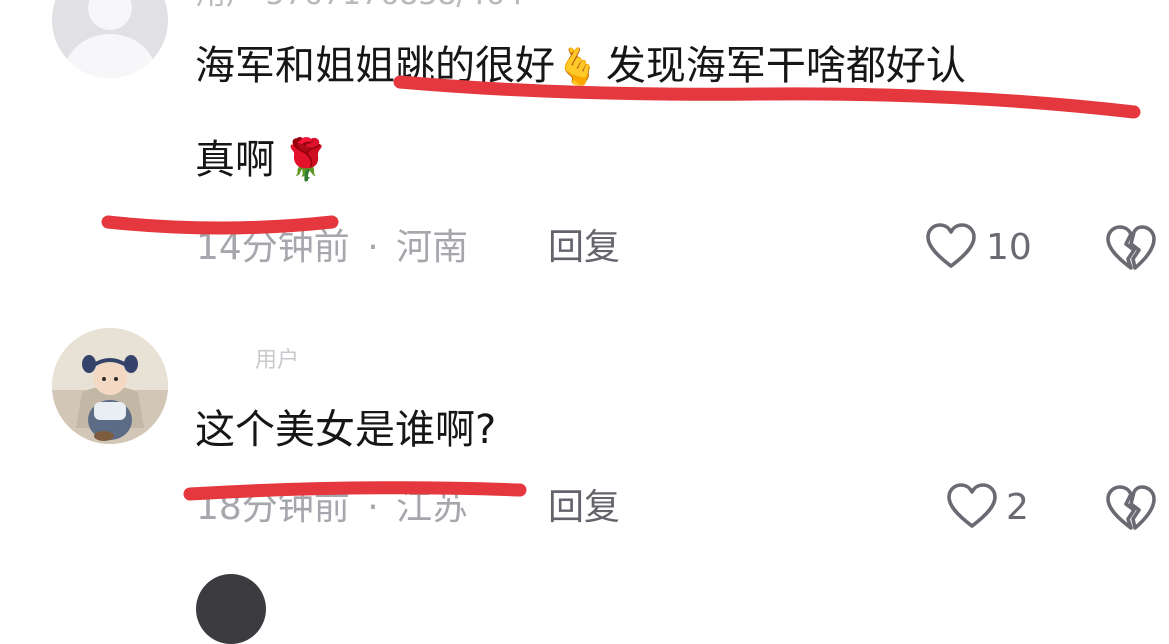 This screenshot has width=1169, height=644. Describe the element at coordinates (360, 5) in the screenshot. I see `username: 用户 5767176838/464` at that location.